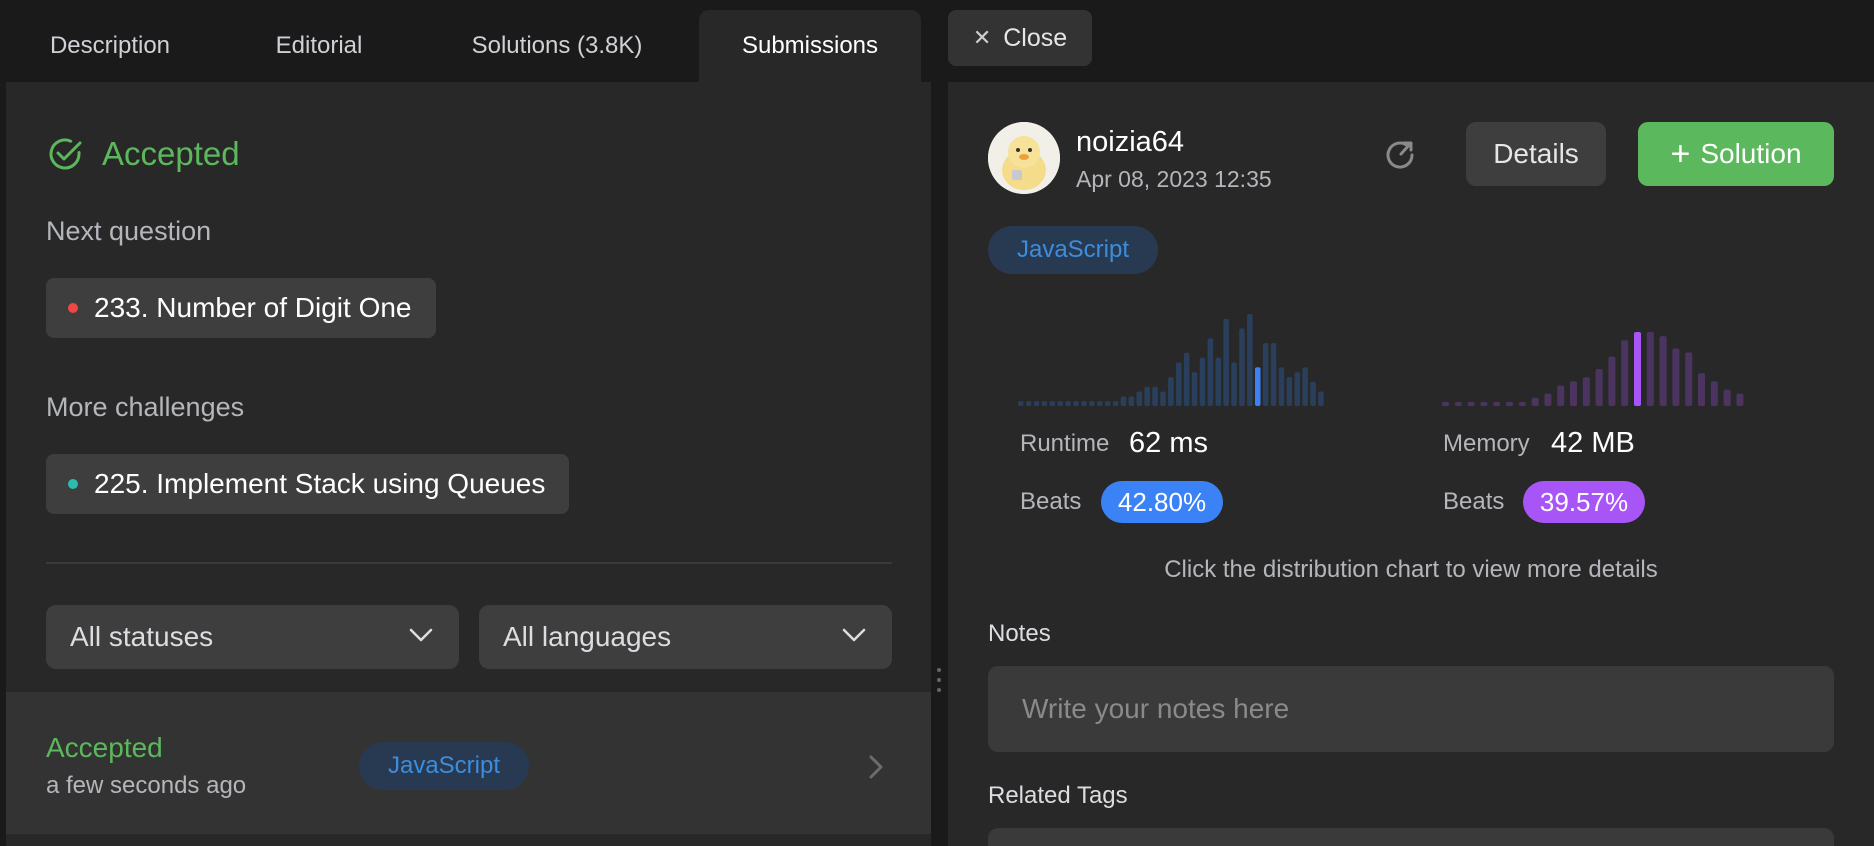 Image resolution: width=1874 pixels, height=846 pixels. Describe the element at coordinates (319, 46) in the screenshot. I see `tab-editorial: Editorial` at that location.